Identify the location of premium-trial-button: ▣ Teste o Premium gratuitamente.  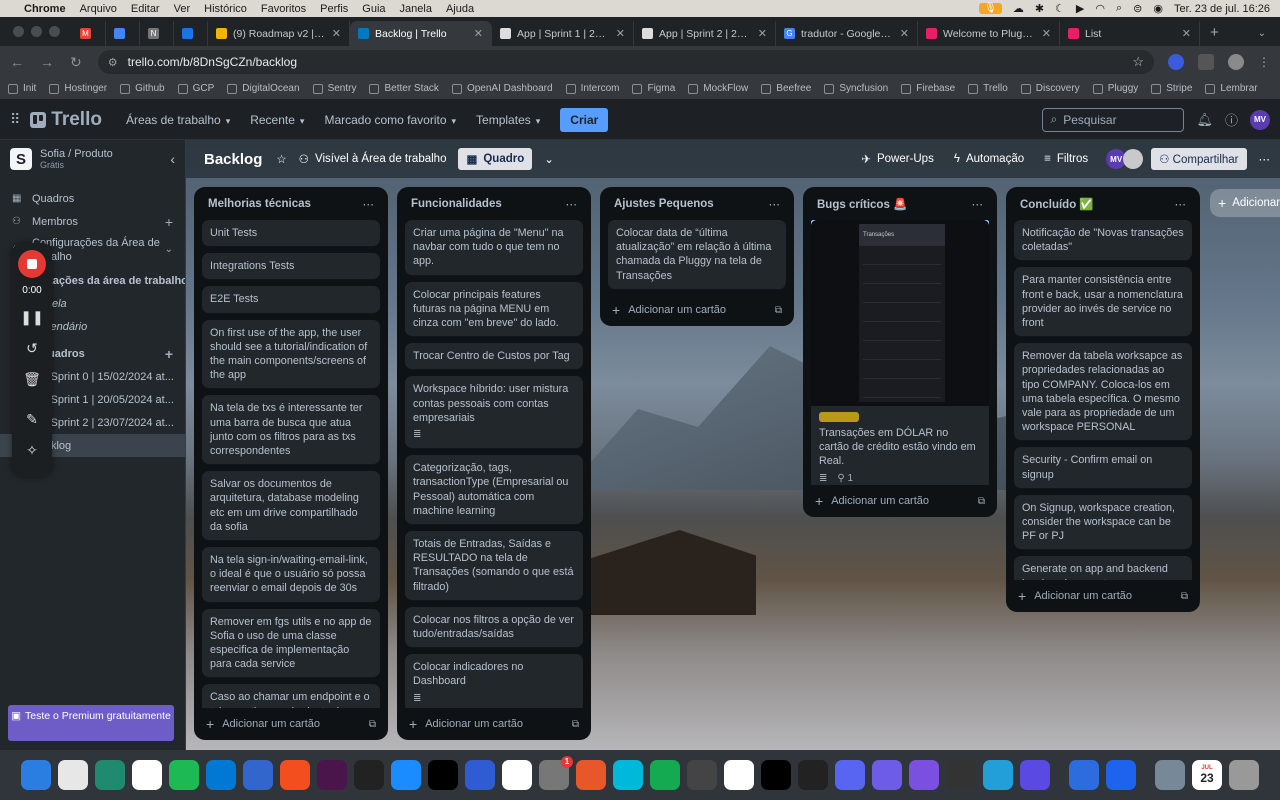
(91, 723).